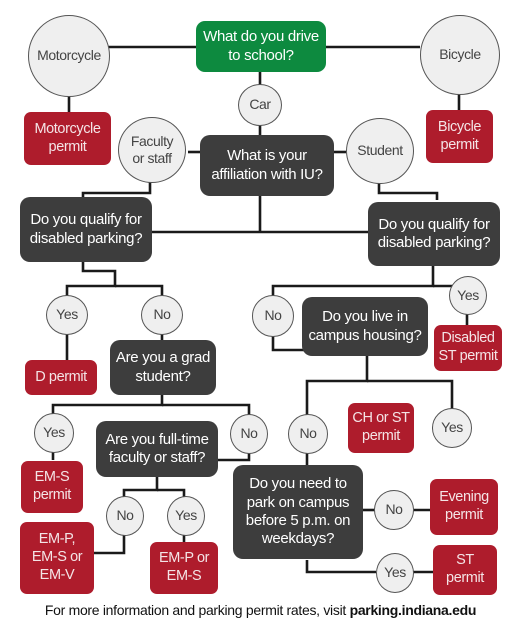 The width and height of the screenshot is (521, 629). What do you see at coordinates (186, 516) in the screenshot?
I see `answer-fulltime-yes: Yes` at bounding box center [186, 516].